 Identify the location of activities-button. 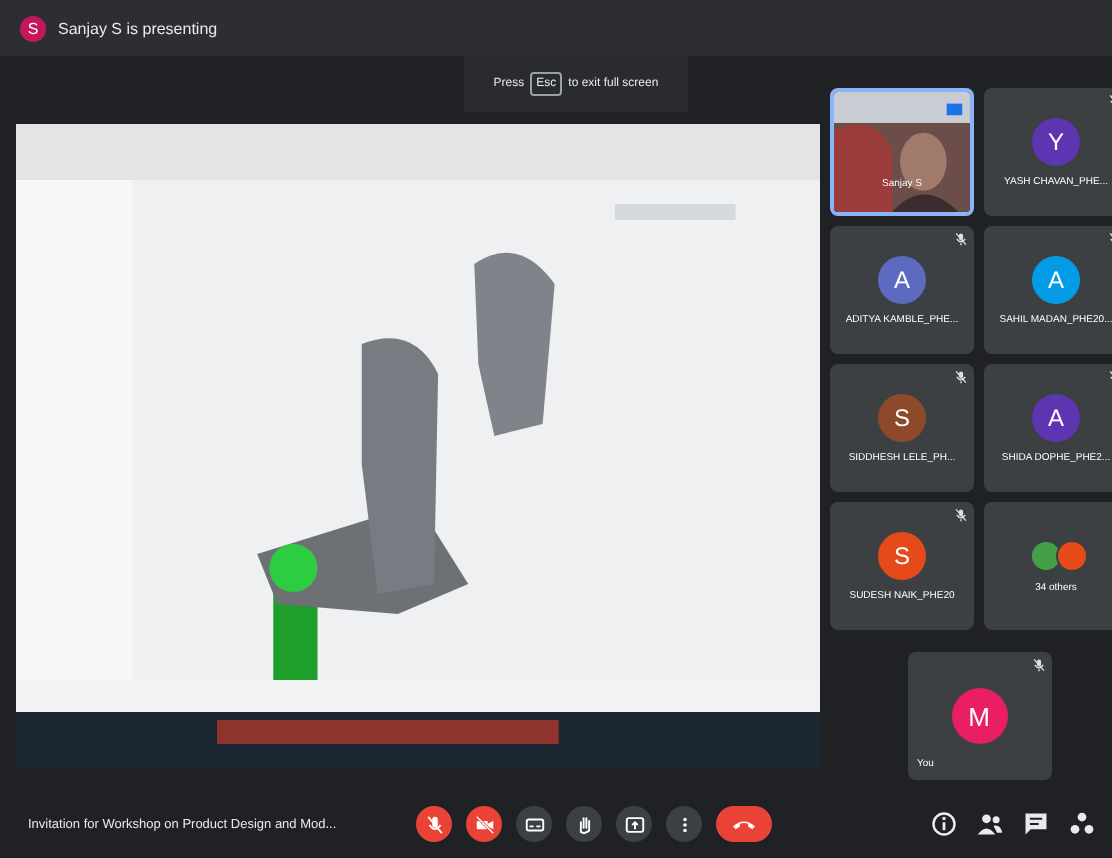
(1082, 824).